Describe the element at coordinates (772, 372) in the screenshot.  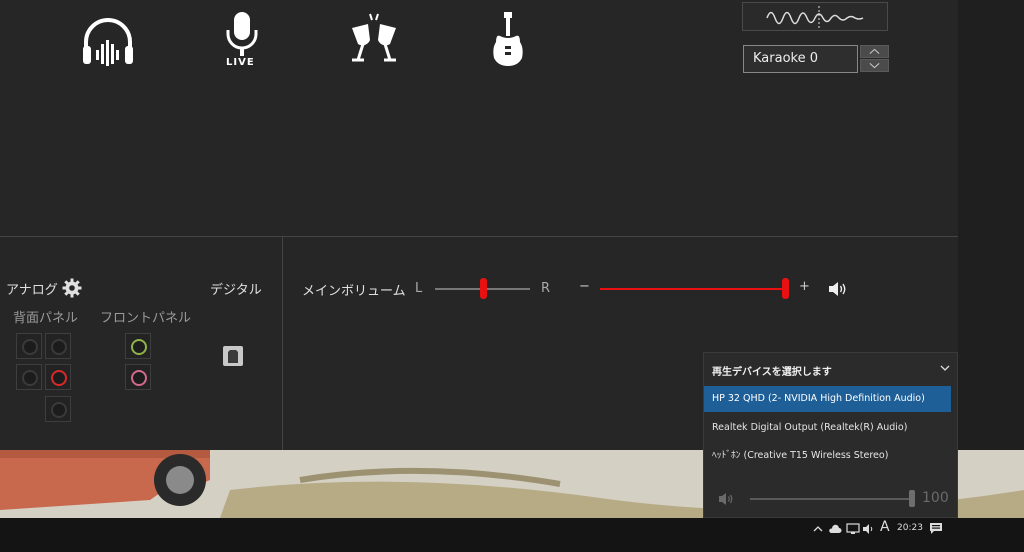
I see `popup-title: 再生デバイスを選択します` at that location.